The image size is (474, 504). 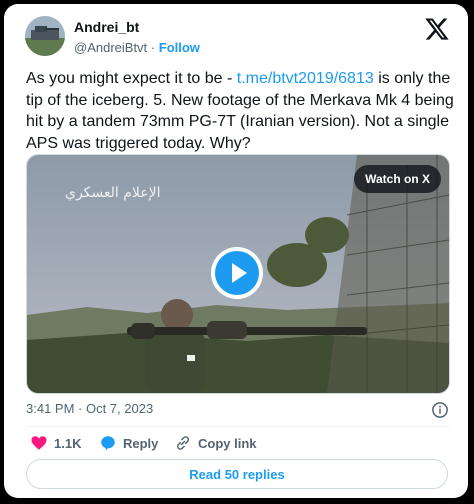 I want to click on follow-button: Follow, so click(x=179, y=47).